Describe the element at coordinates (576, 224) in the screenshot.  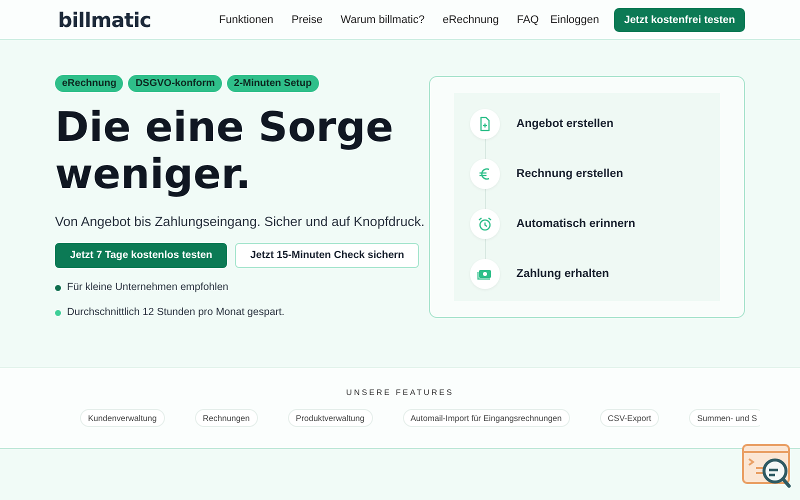
I see `step-label: Automatisch erinnern` at that location.